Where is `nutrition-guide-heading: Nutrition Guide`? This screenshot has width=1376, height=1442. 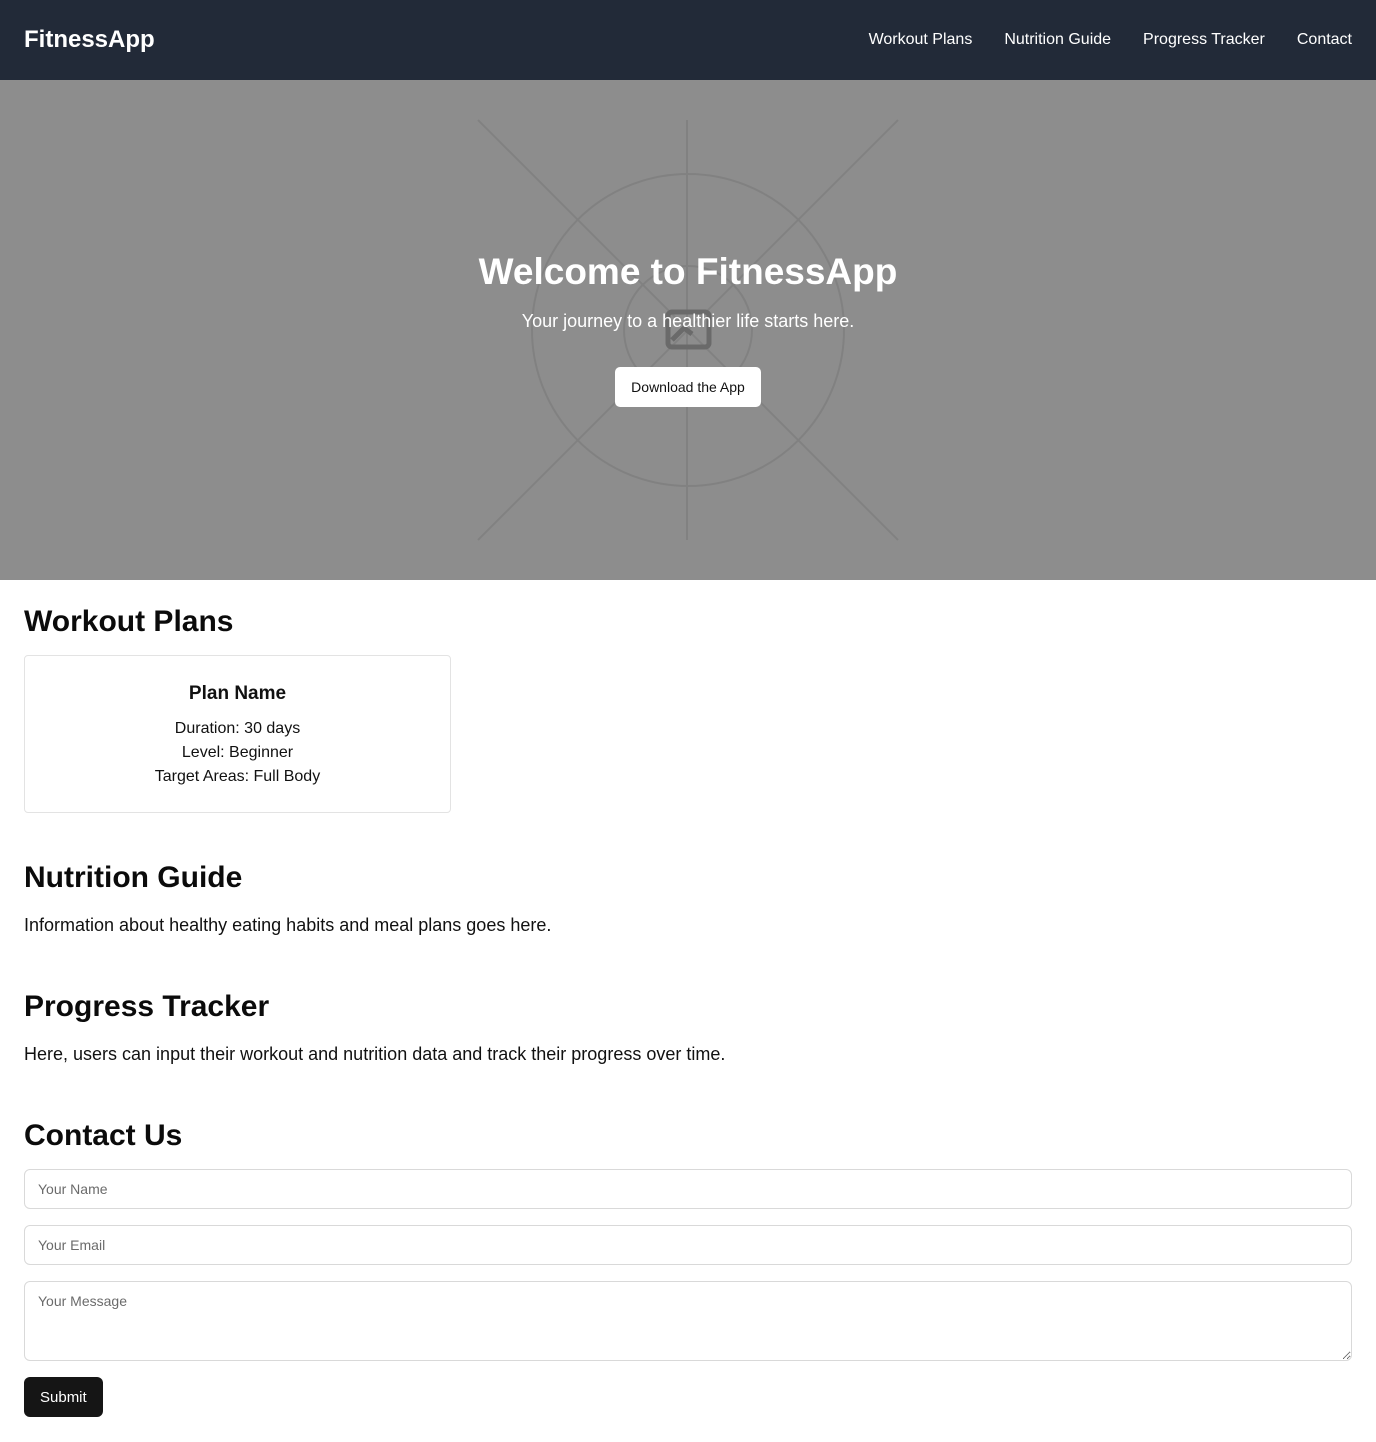
nutrition-guide-heading: Nutrition Guide is located at coordinates (133, 877).